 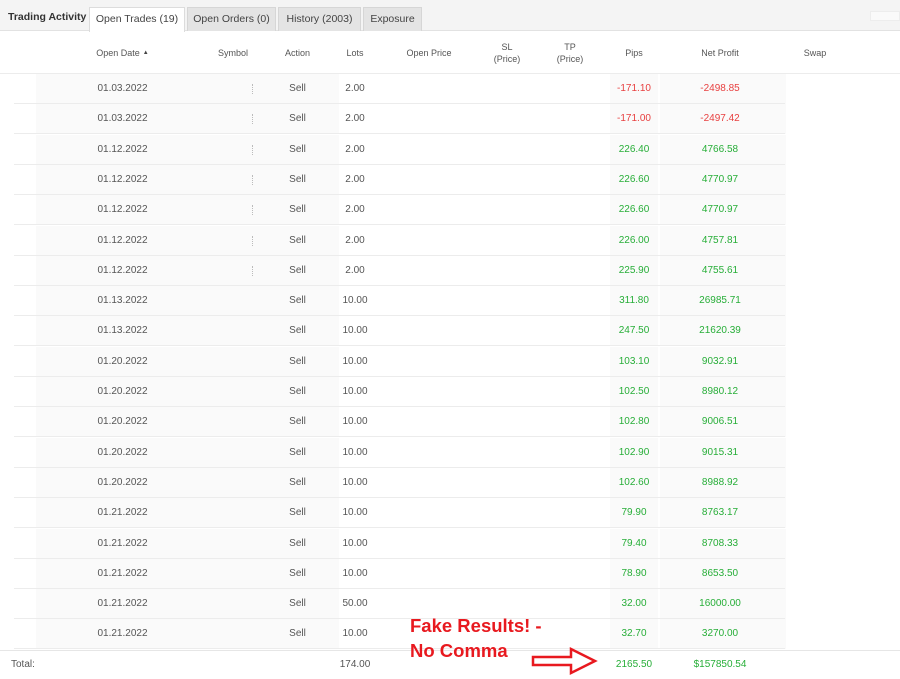 What do you see at coordinates (450, 573) in the screenshot?
I see `table-row: 01.21.2022 Sell 10.00 78.90 8653.50` at bounding box center [450, 573].